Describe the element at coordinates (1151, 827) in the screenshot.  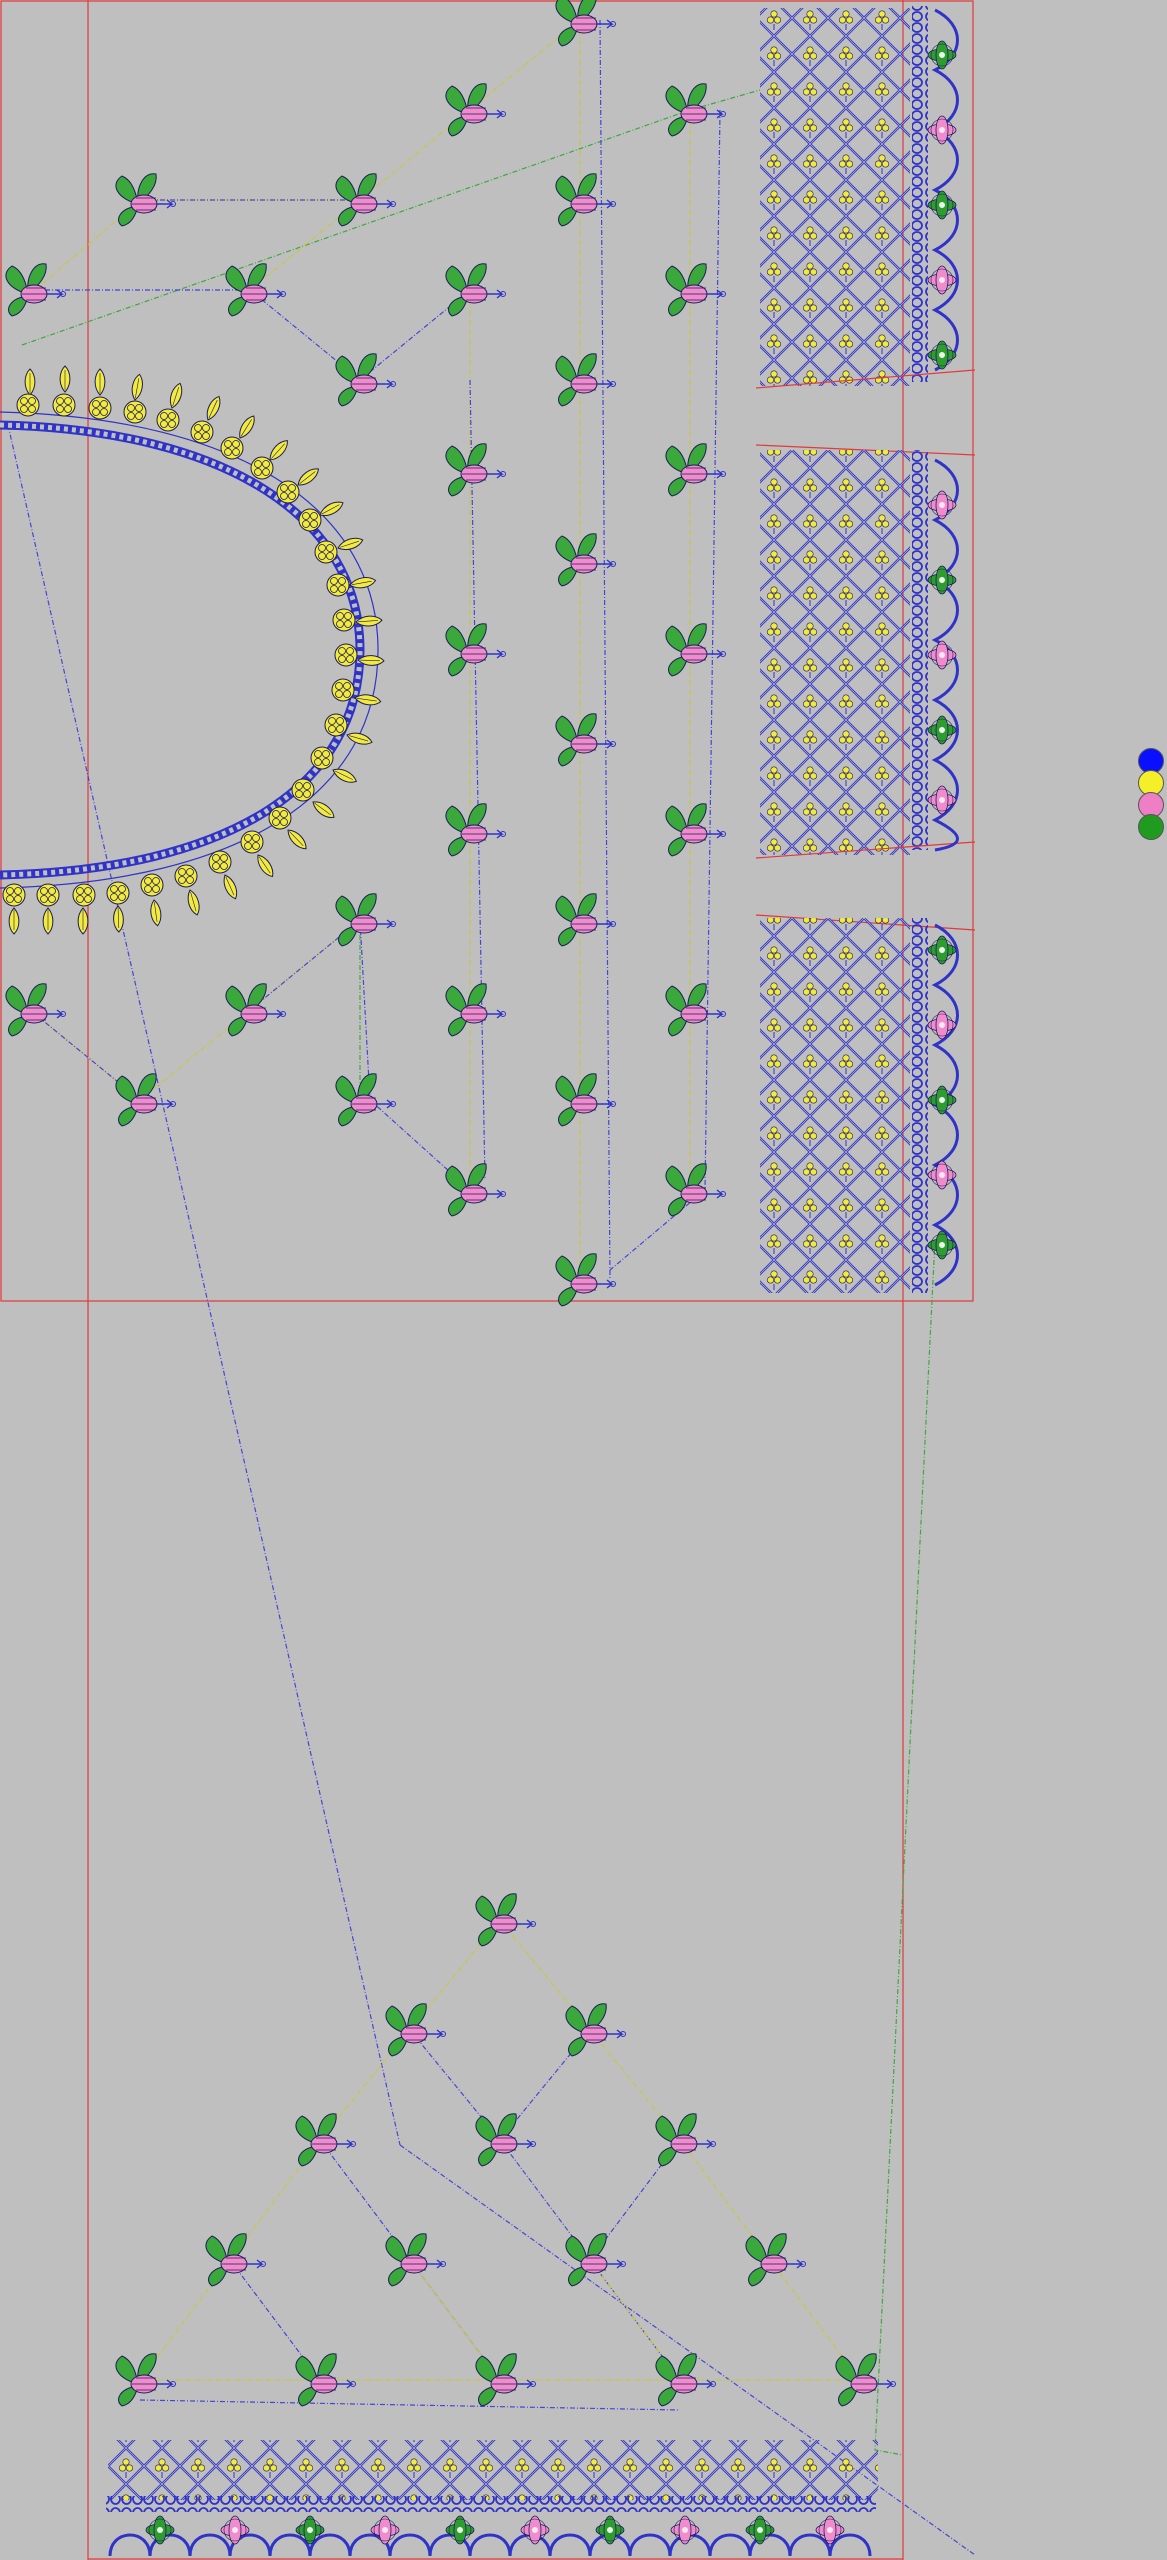
I see `thread-swatch-green` at that location.